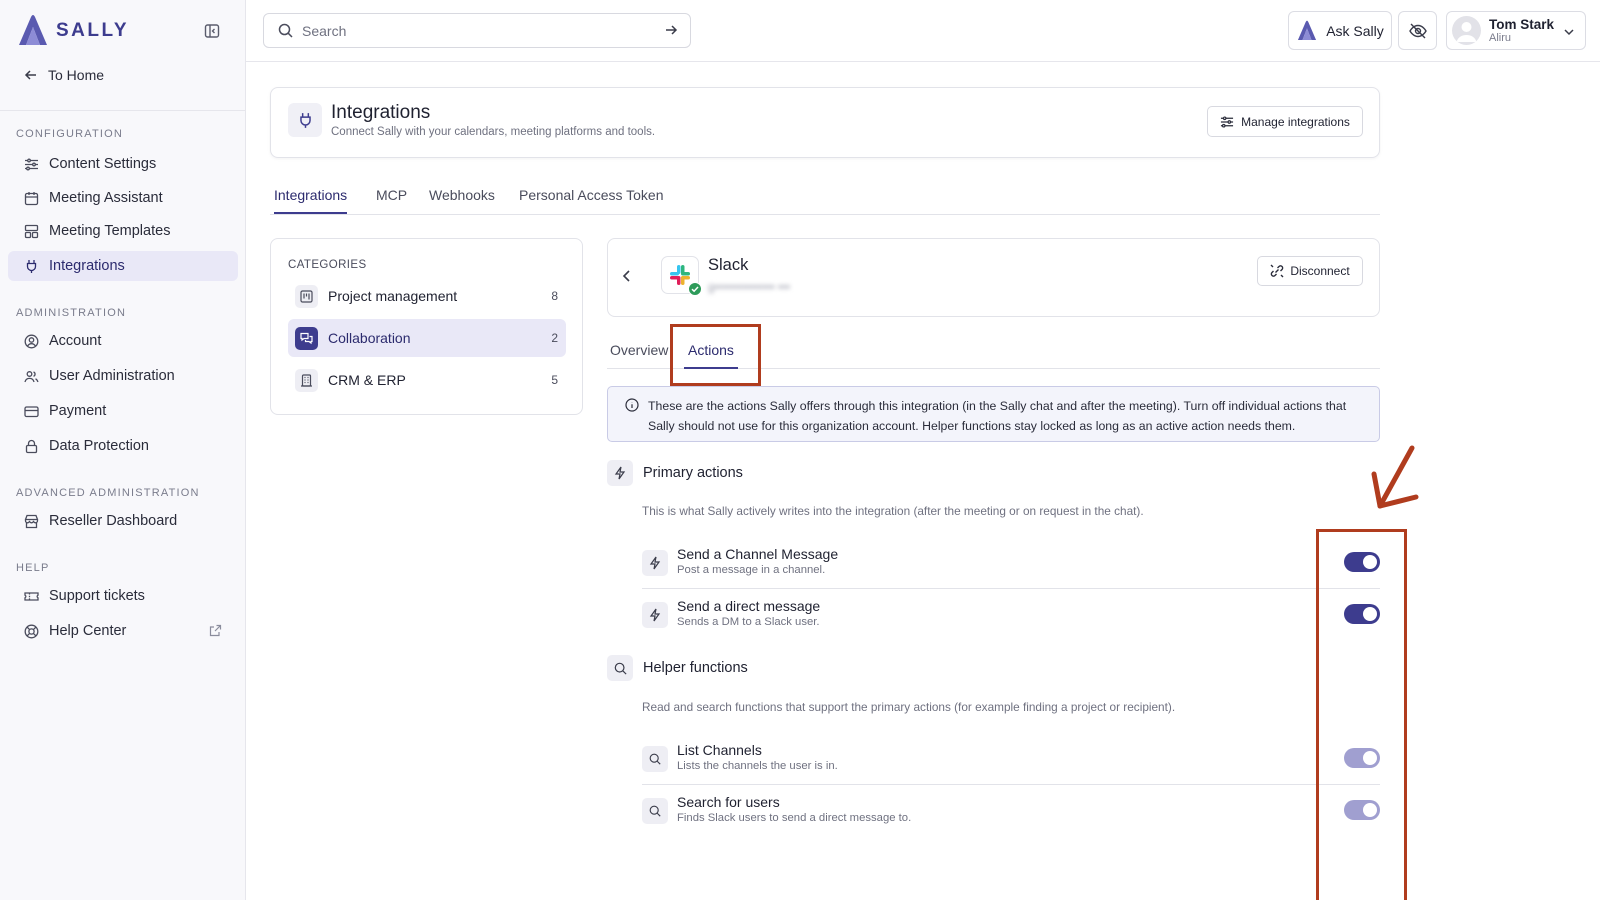  I want to click on sidebar-item-label: Help Center, so click(88, 631).